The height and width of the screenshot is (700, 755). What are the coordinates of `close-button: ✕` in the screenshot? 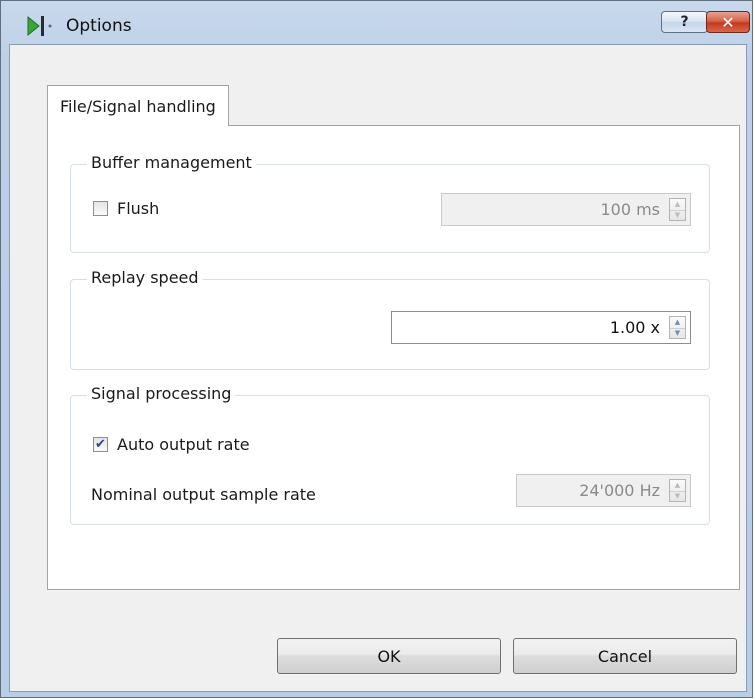 It's located at (728, 22).